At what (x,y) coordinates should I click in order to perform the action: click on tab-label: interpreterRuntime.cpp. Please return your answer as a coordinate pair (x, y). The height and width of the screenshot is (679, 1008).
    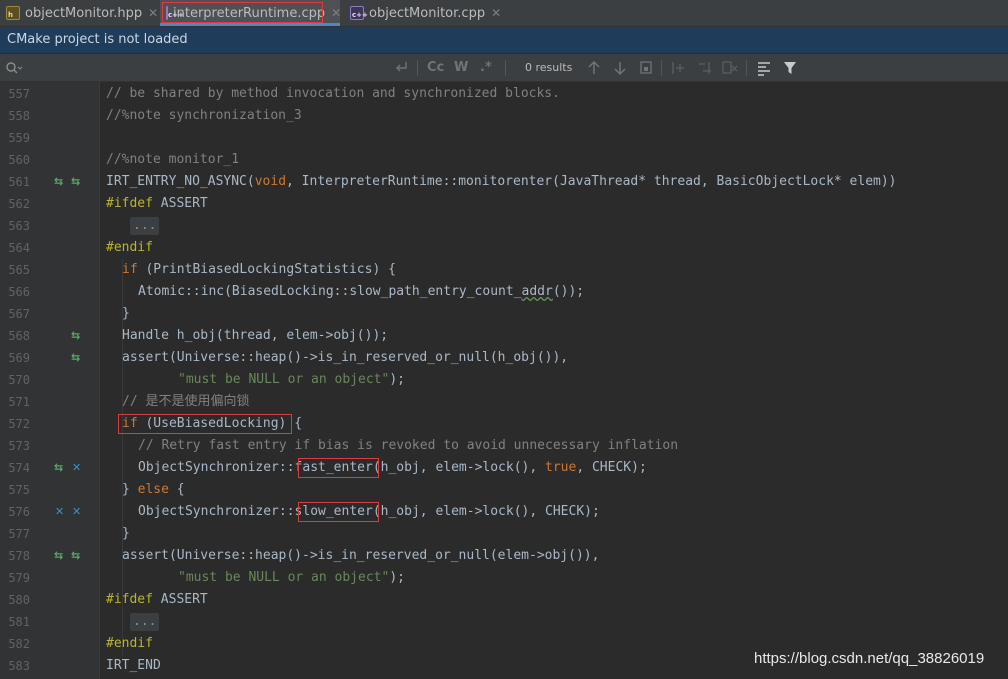
    Looking at the image, I should click on (249, 13).